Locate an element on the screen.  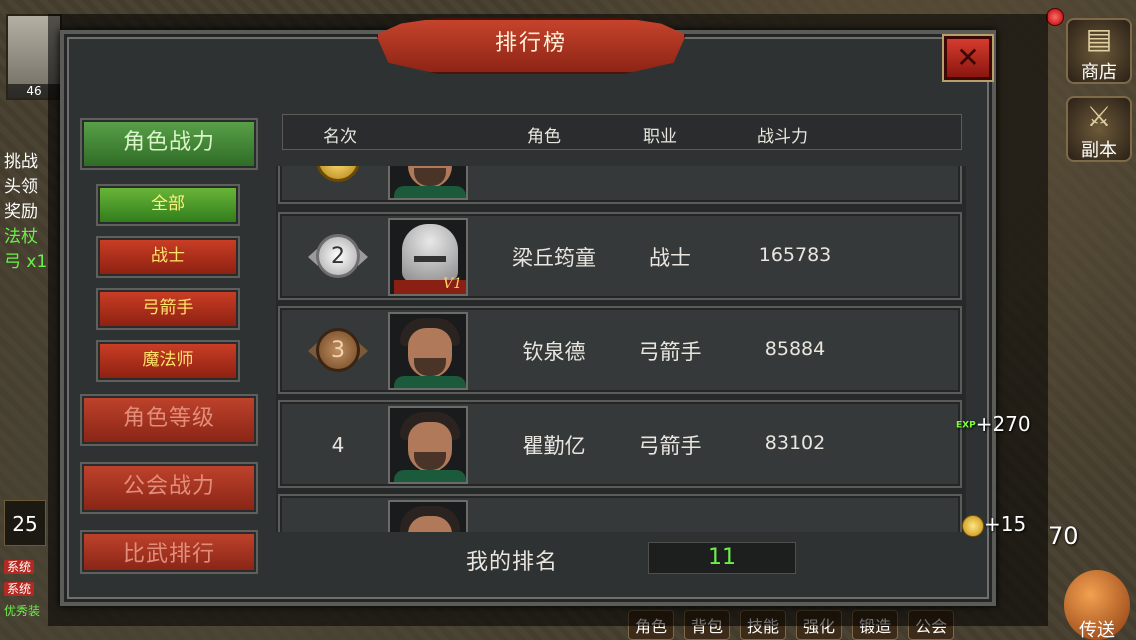
table-row: 2 V1 梁丘筠童 战士 165783 is located at coordinates (620, 256).